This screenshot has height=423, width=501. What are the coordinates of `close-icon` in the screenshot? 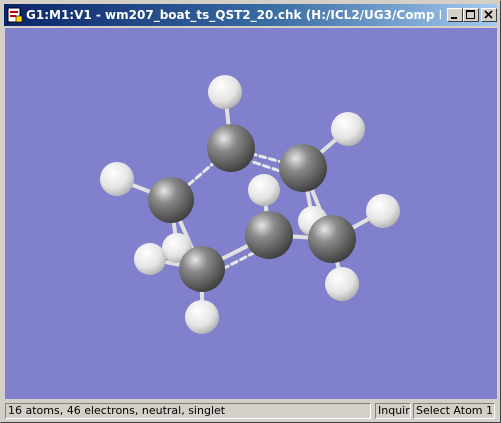 It's located at (488, 14).